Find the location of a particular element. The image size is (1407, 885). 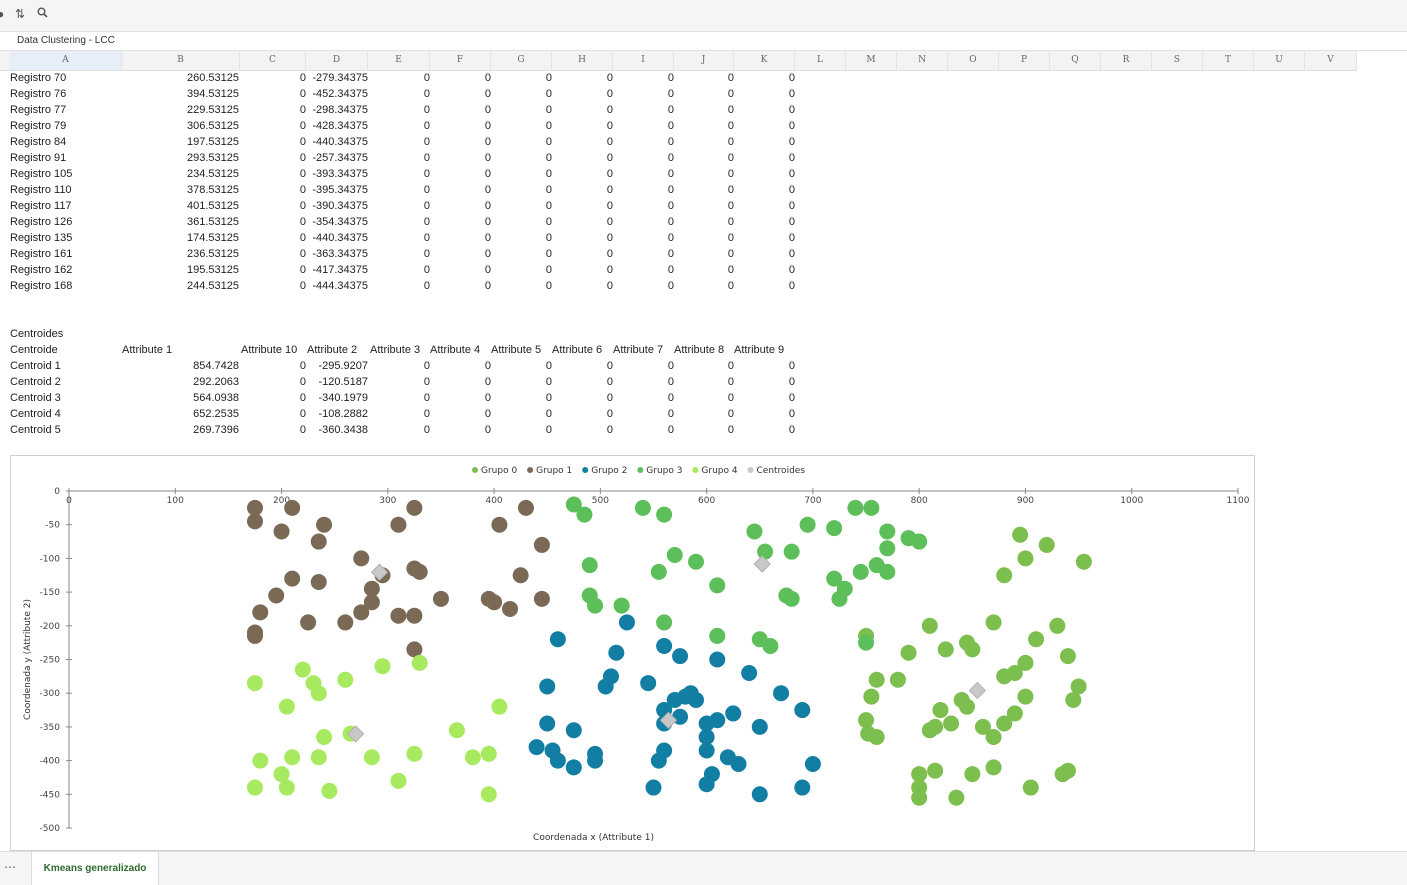

column-header-h: H is located at coordinates (582, 60).